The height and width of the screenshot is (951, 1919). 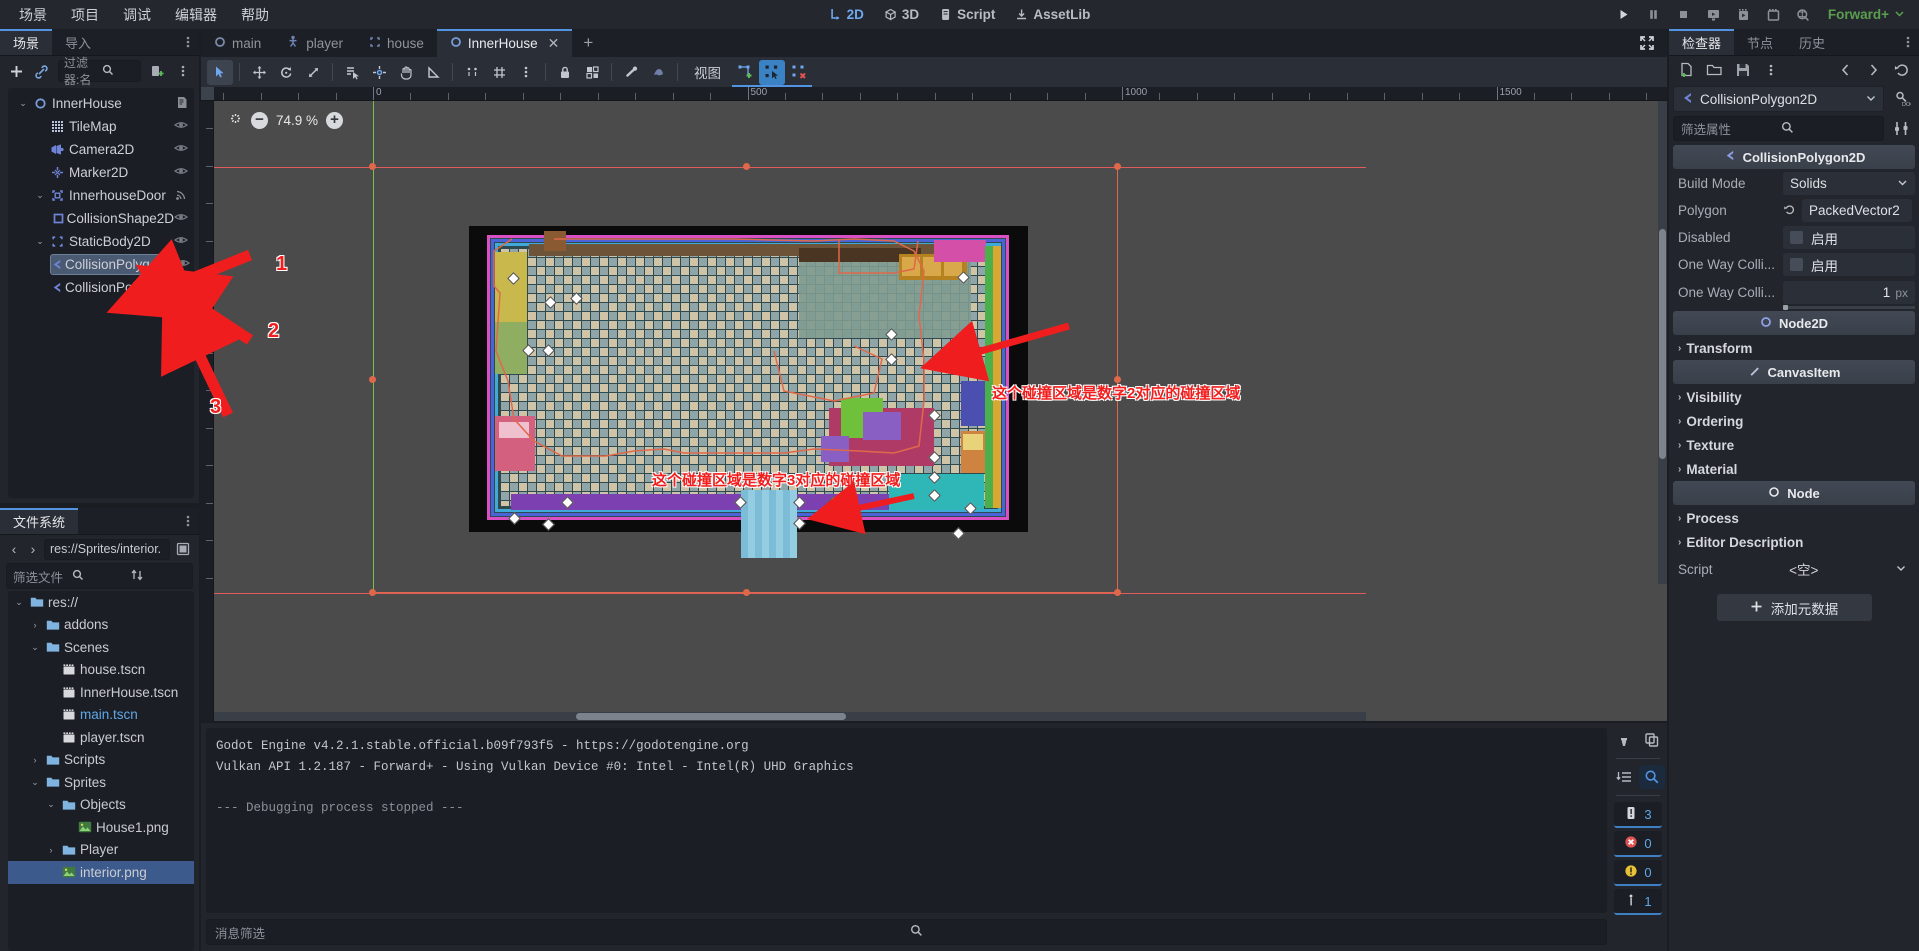 What do you see at coordinates (286, 72) in the screenshot?
I see `rotate-icon` at bounding box center [286, 72].